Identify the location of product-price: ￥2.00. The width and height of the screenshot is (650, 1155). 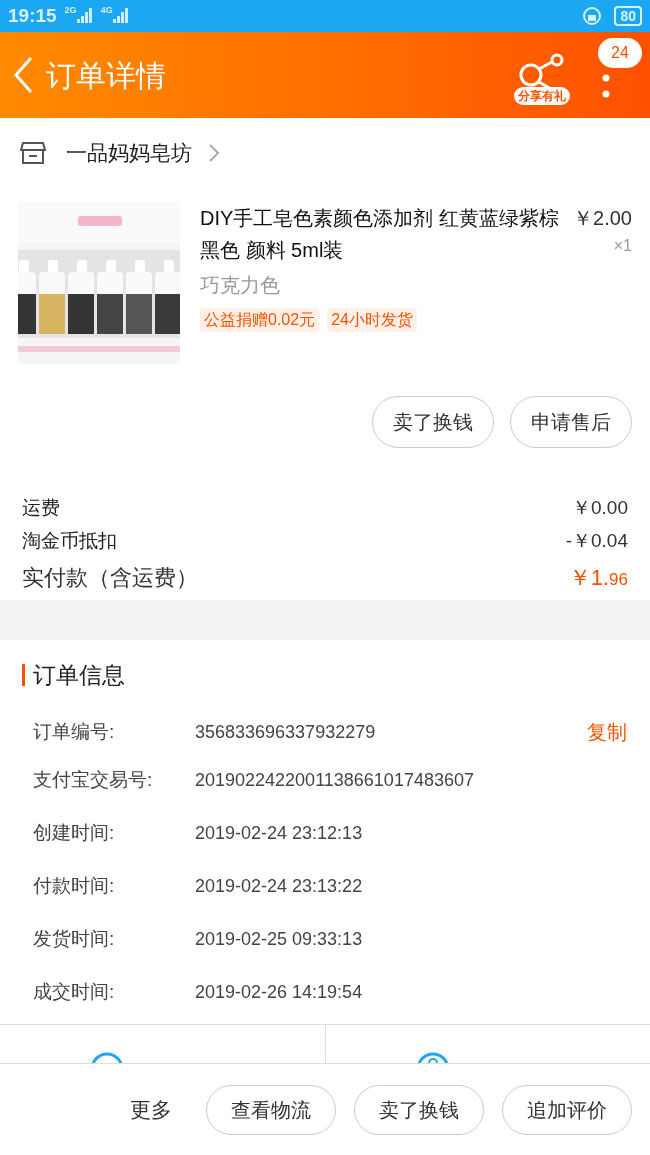
(602, 218).